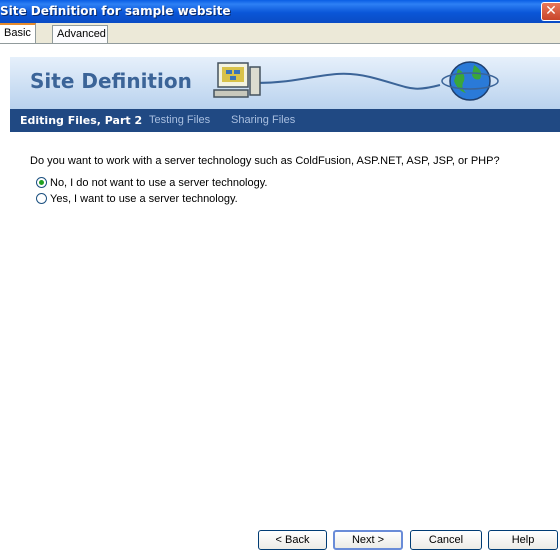  I want to click on option-yes-server: Yes, I want to use a server technology., so click(137, 199).